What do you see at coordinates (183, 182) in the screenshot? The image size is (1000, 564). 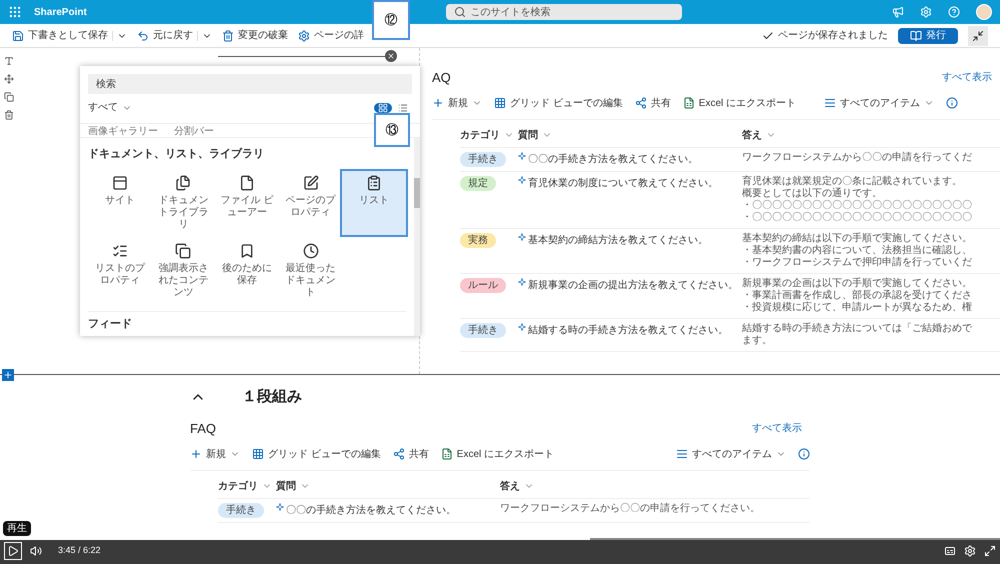 I see `files-icon` at bounding box center [183, 182].